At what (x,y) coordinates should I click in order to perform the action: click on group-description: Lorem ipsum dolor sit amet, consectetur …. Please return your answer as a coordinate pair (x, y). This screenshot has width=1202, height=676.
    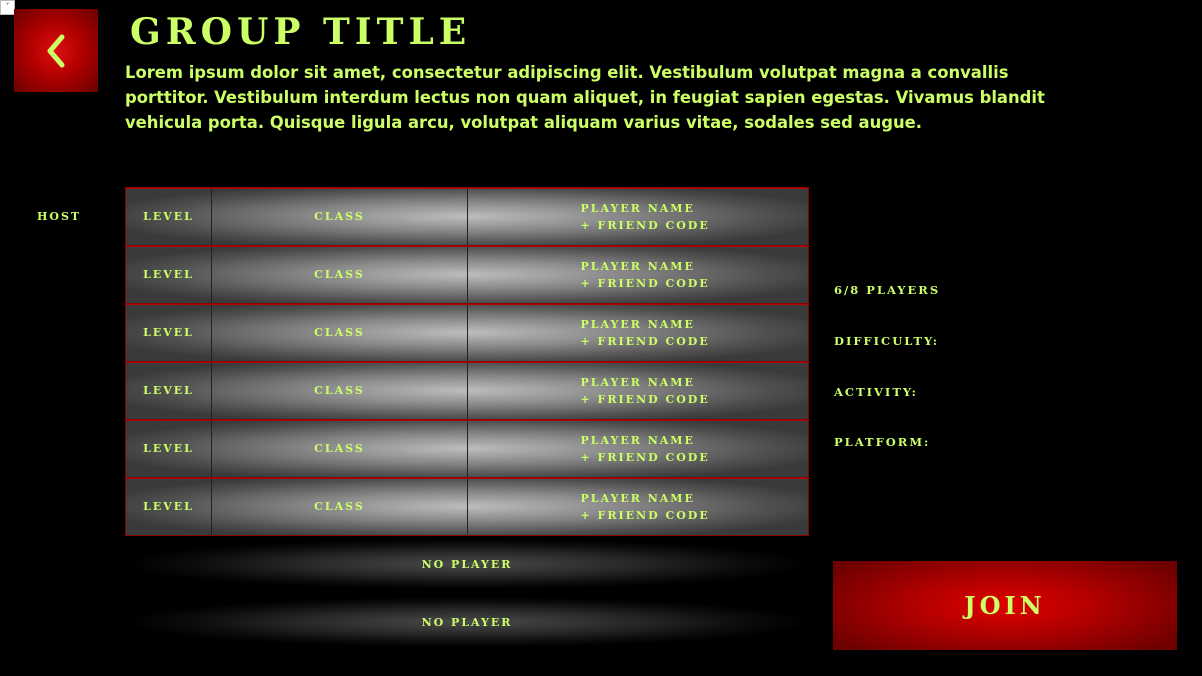
    Looking at the image, I should click on (585, 97).